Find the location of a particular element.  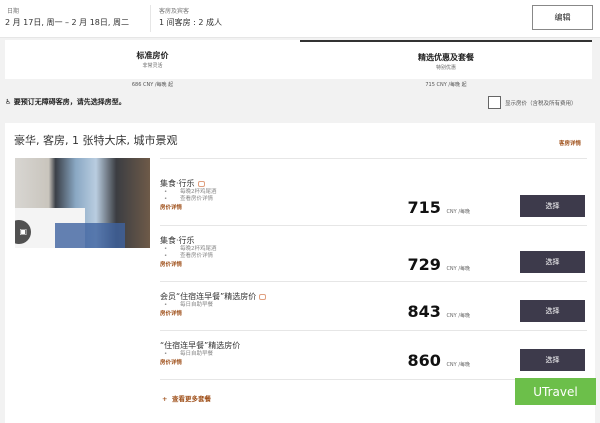

watermark-text: UTravel is located at coordinates (555, 391).